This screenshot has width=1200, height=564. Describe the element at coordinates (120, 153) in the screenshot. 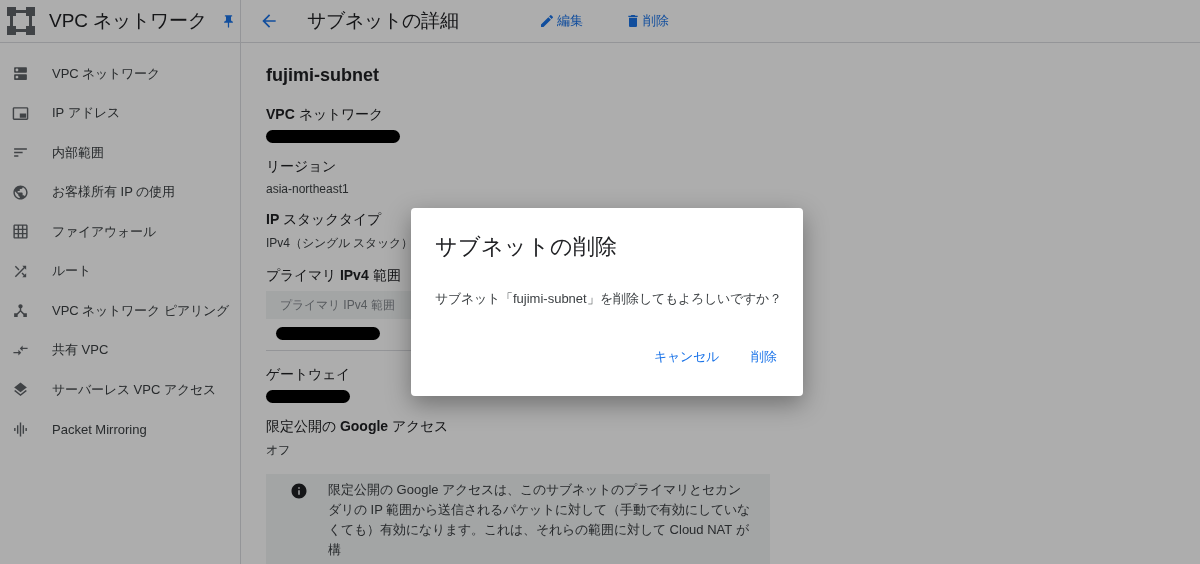

I see `sidebar-item: 内部範囲` at that location.